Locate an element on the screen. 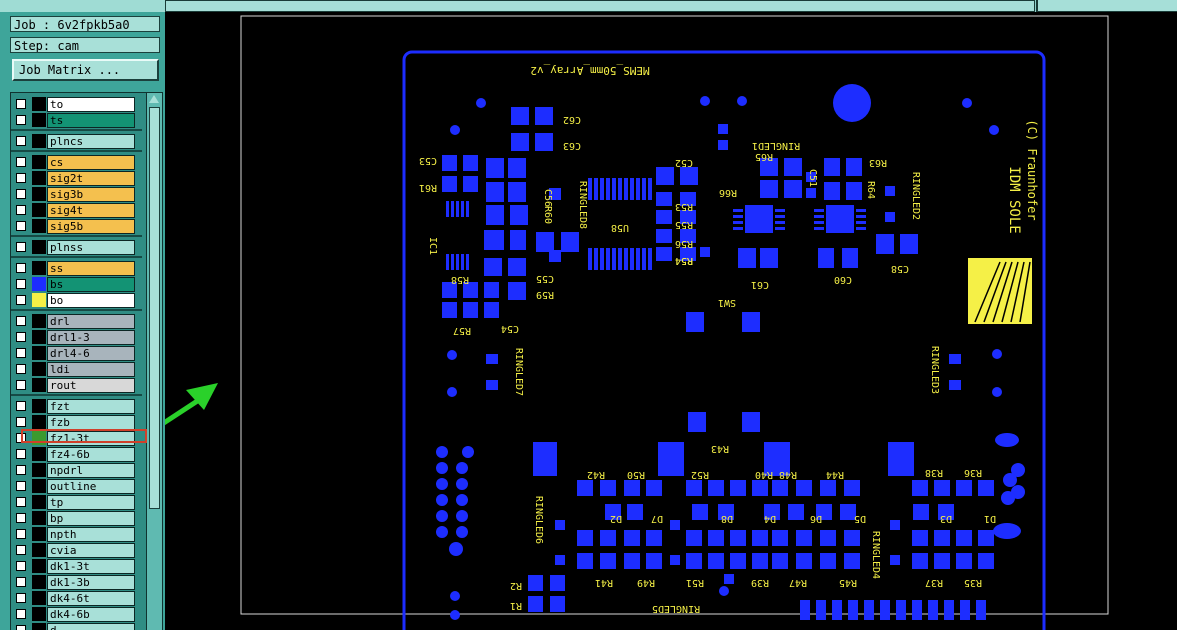 The width and height of the screenshot is (1177, 630). scroll-up-icon is located at coordinates (154, 99).